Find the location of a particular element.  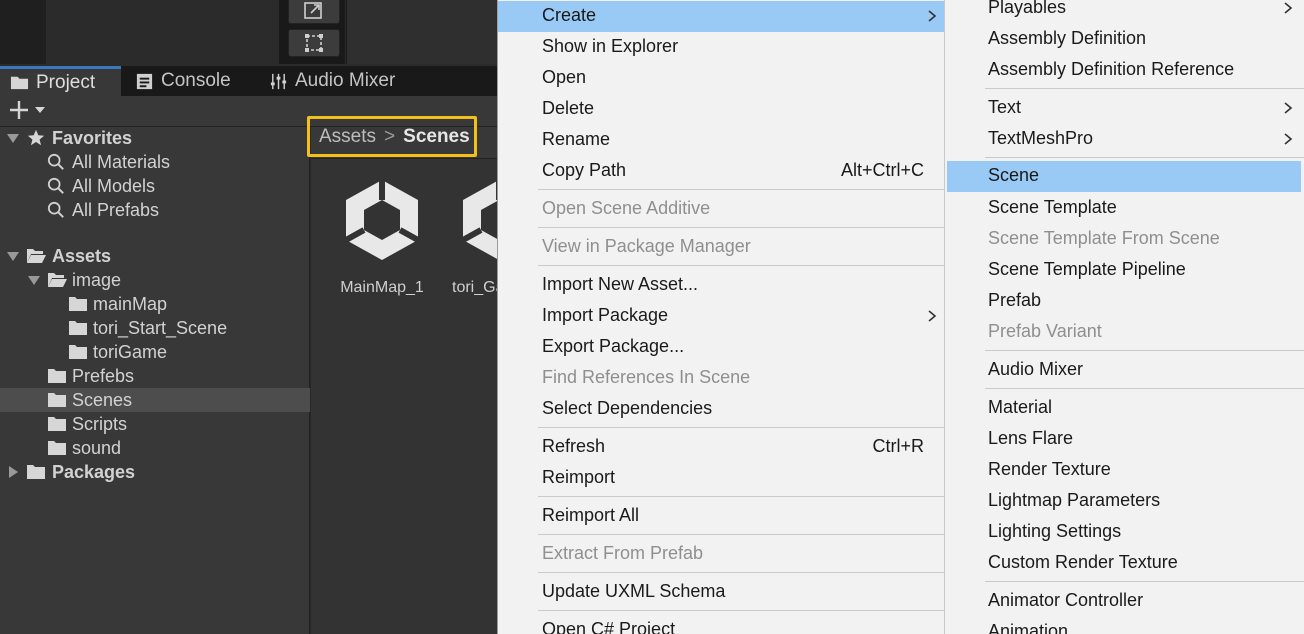

submenu-item-lighting-settings: Lighting Settings is located at coordinates (1124, 532).